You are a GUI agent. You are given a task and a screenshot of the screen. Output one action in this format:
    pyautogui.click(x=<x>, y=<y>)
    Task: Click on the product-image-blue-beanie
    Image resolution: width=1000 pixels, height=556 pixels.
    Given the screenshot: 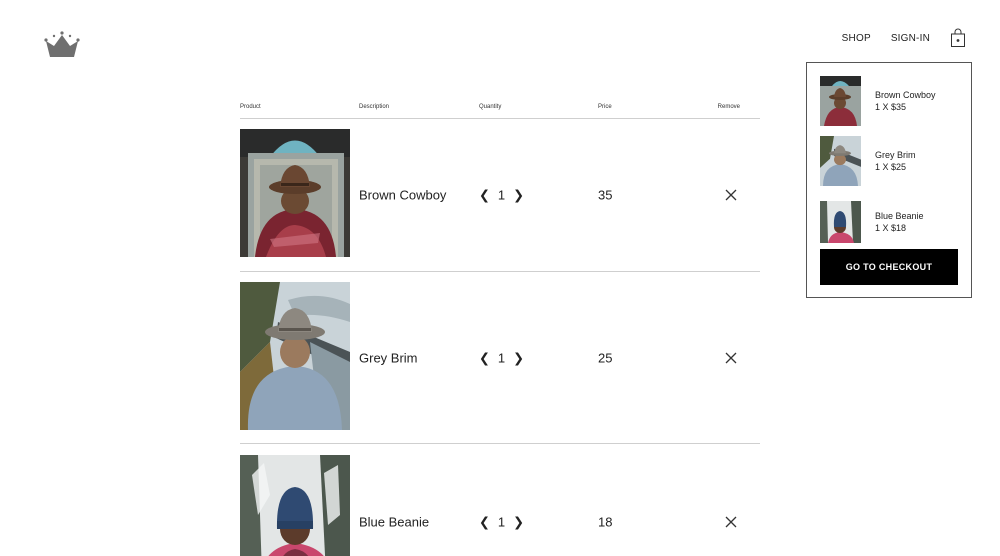 What is the action you would take?
    pyautogui.click(x=295, y=505)
    